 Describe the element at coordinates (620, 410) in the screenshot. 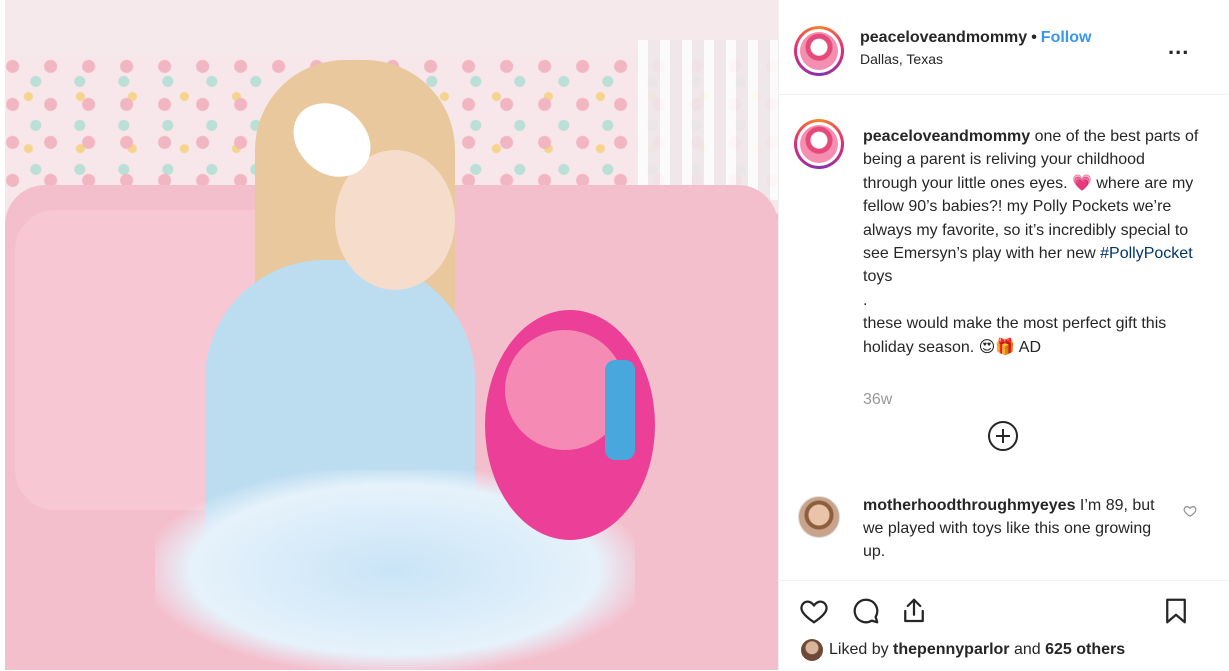

I see `photo-toy-water` at that location.